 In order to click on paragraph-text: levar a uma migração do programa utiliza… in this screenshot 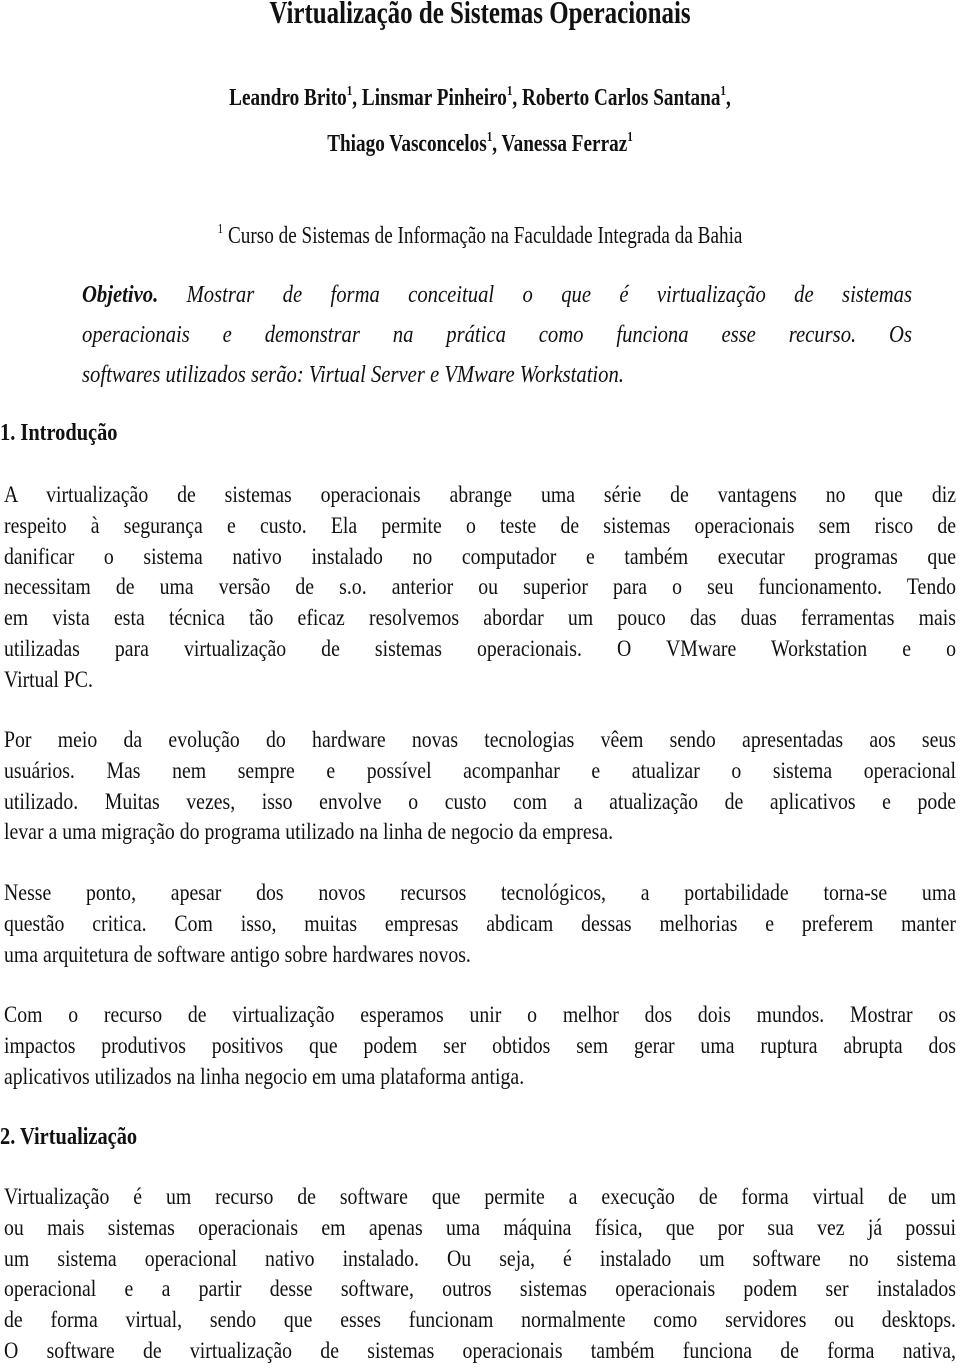, I will do `click(309, 831)`.